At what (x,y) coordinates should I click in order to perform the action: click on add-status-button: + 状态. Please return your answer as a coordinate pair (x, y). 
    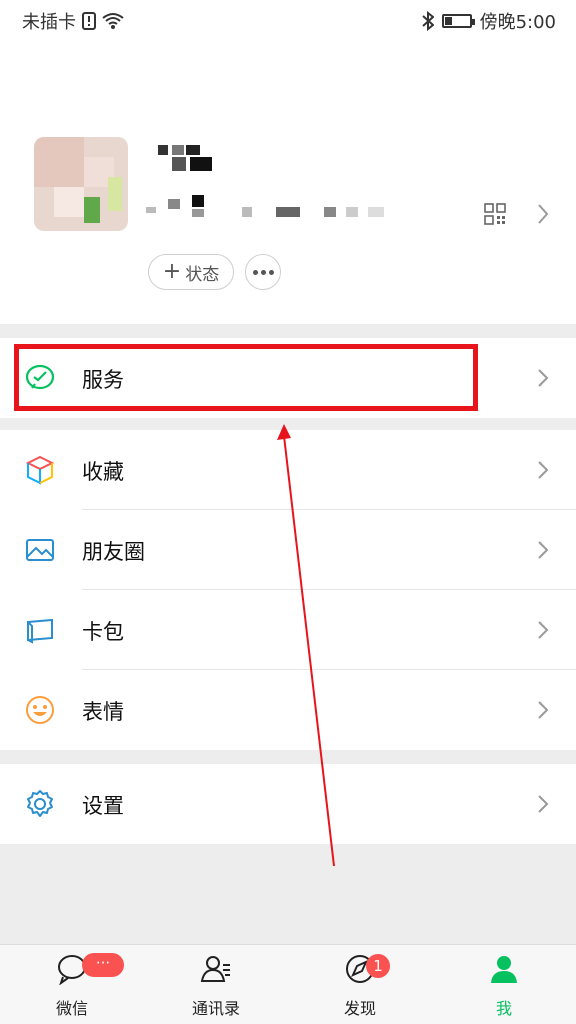
    Looking at the image, I should click on (191, 272).